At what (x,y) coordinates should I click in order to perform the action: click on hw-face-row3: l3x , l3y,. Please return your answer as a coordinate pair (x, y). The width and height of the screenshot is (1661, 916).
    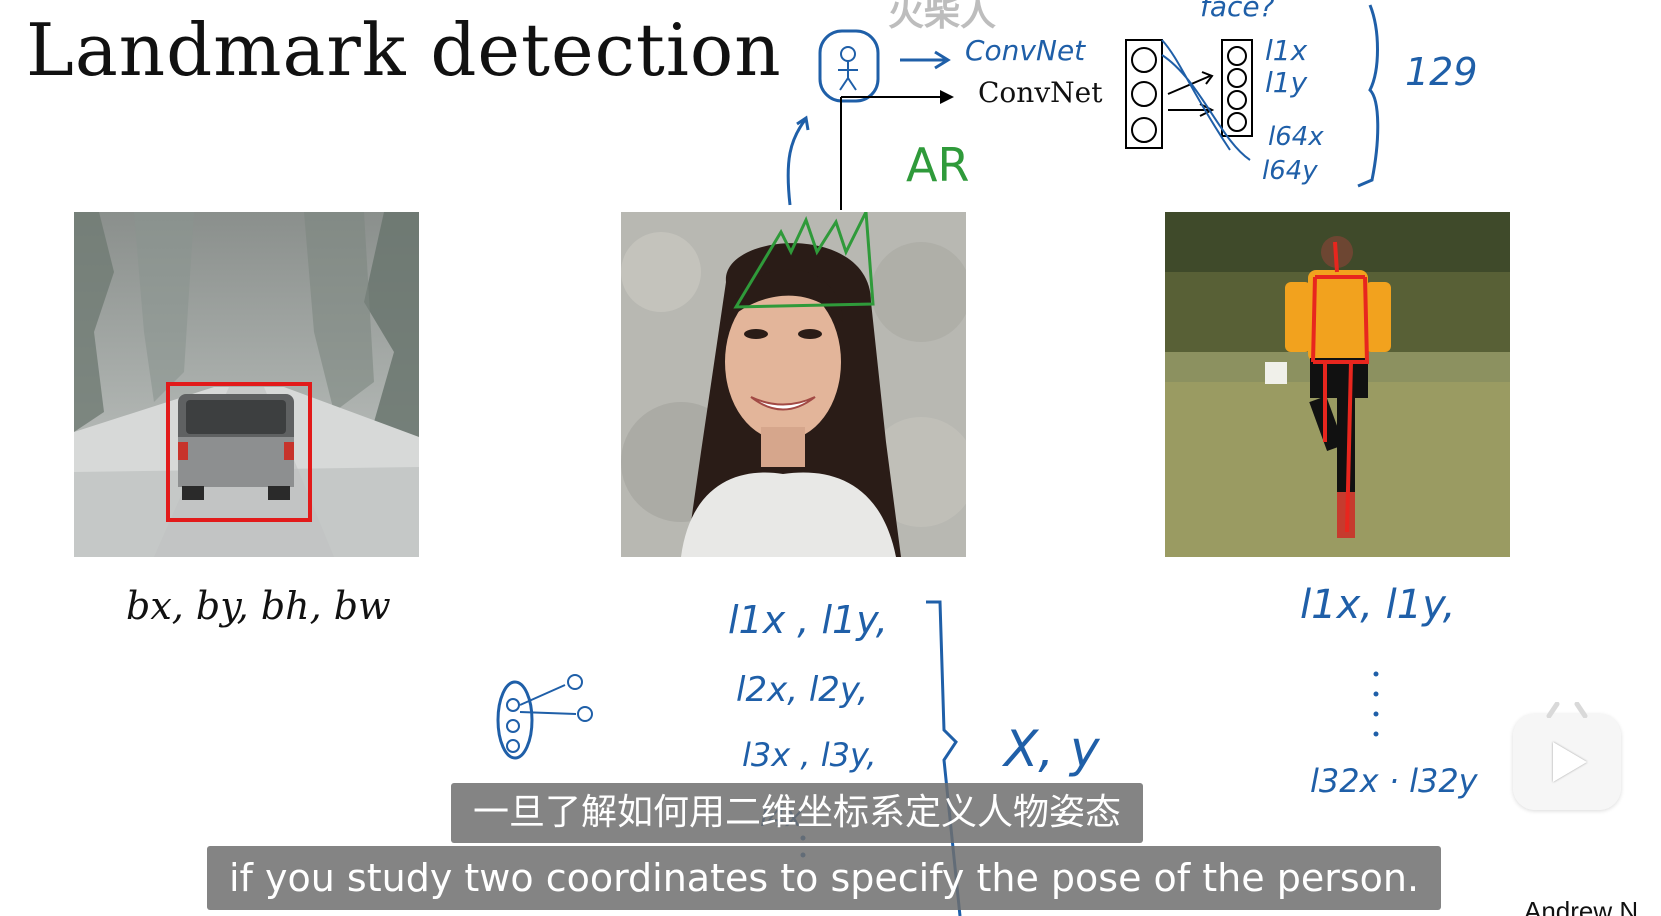
    Looking at the image, I should click on (809, 755).